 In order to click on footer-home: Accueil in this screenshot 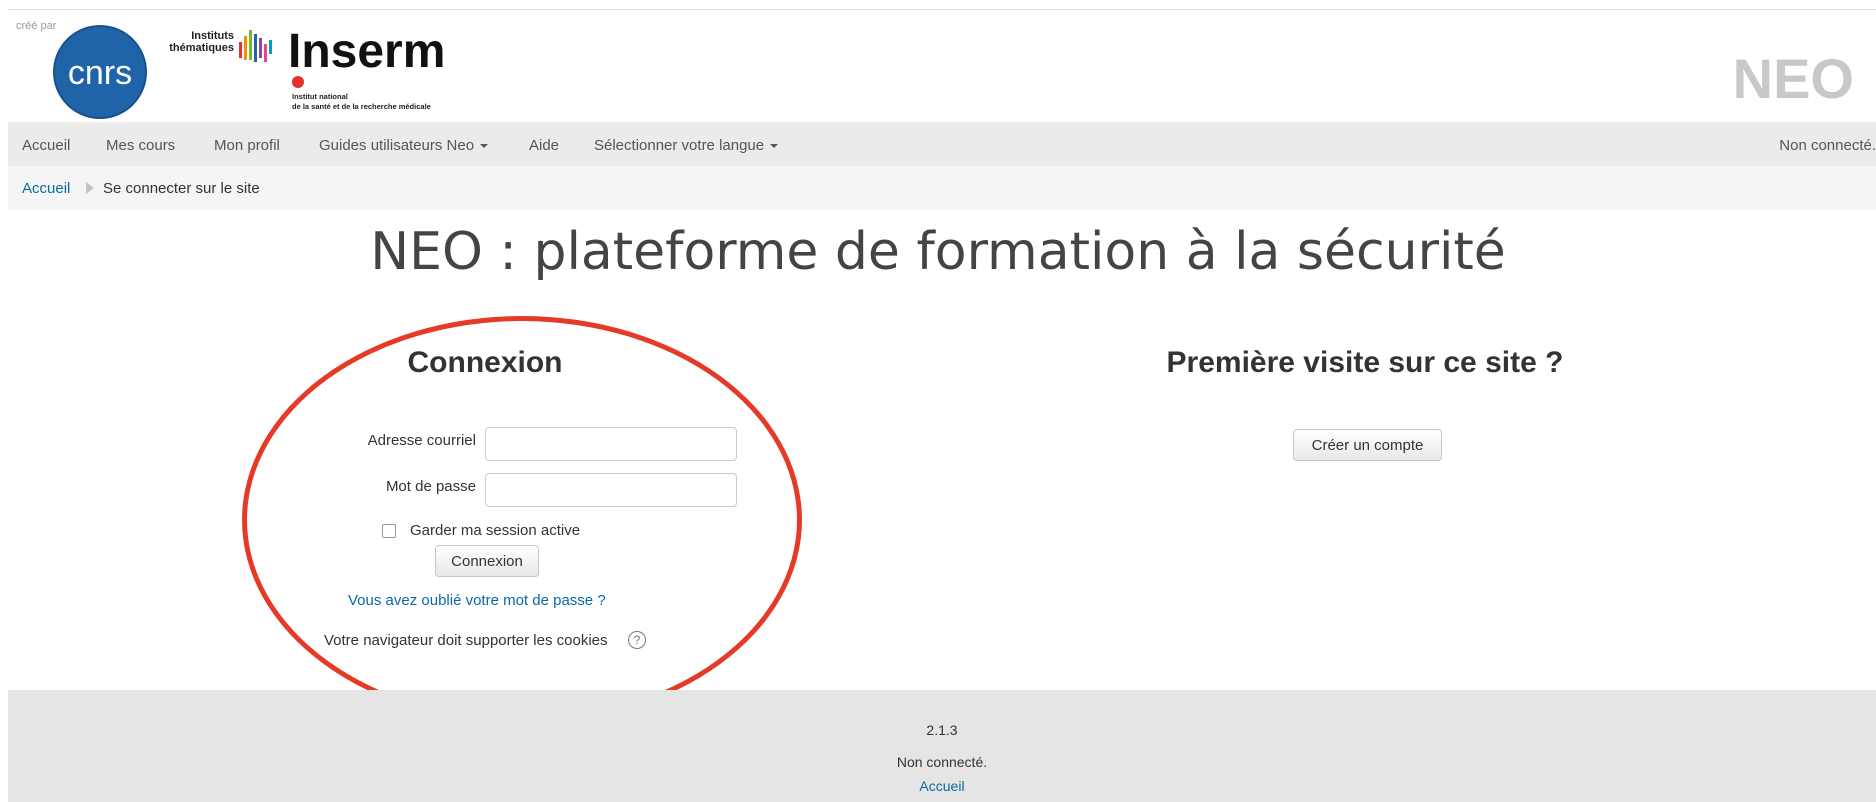, I will do `click(938, 786)`.